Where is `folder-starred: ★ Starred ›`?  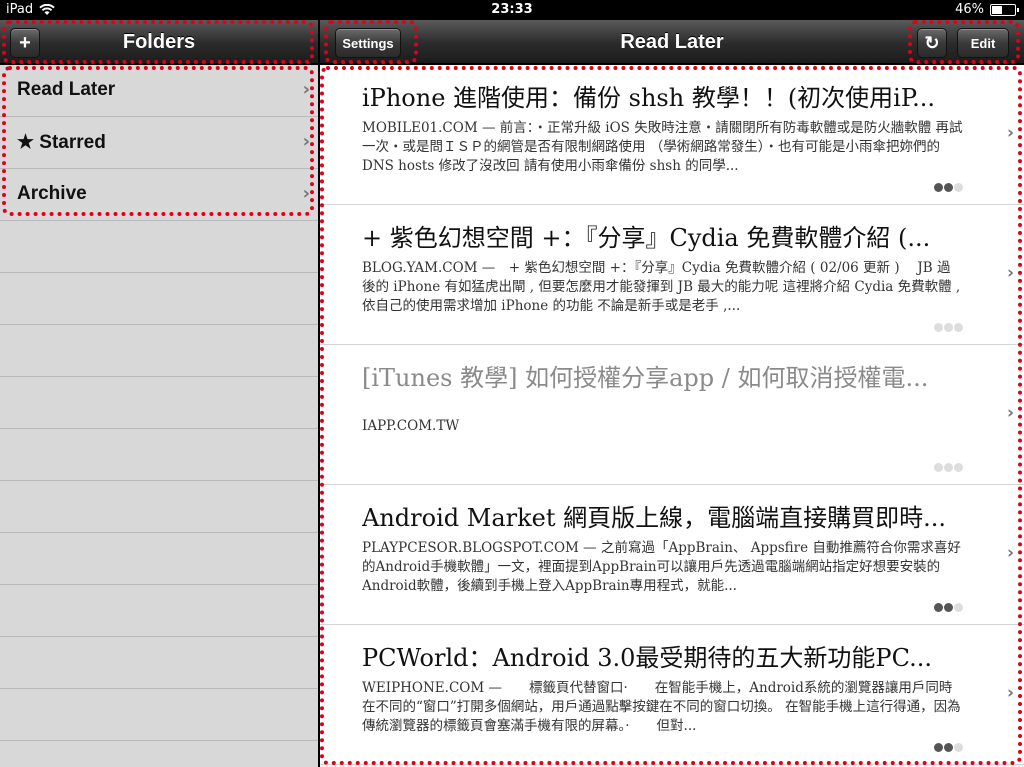
folder-starred: ★ Starred › is located at coordinates (159, 143).